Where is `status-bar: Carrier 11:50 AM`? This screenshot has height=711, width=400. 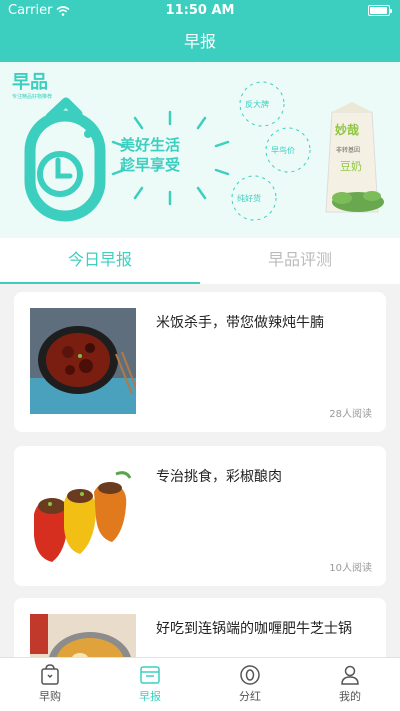 status-bar: Carrier 11:50 AM is located at coordinates (200, 11).